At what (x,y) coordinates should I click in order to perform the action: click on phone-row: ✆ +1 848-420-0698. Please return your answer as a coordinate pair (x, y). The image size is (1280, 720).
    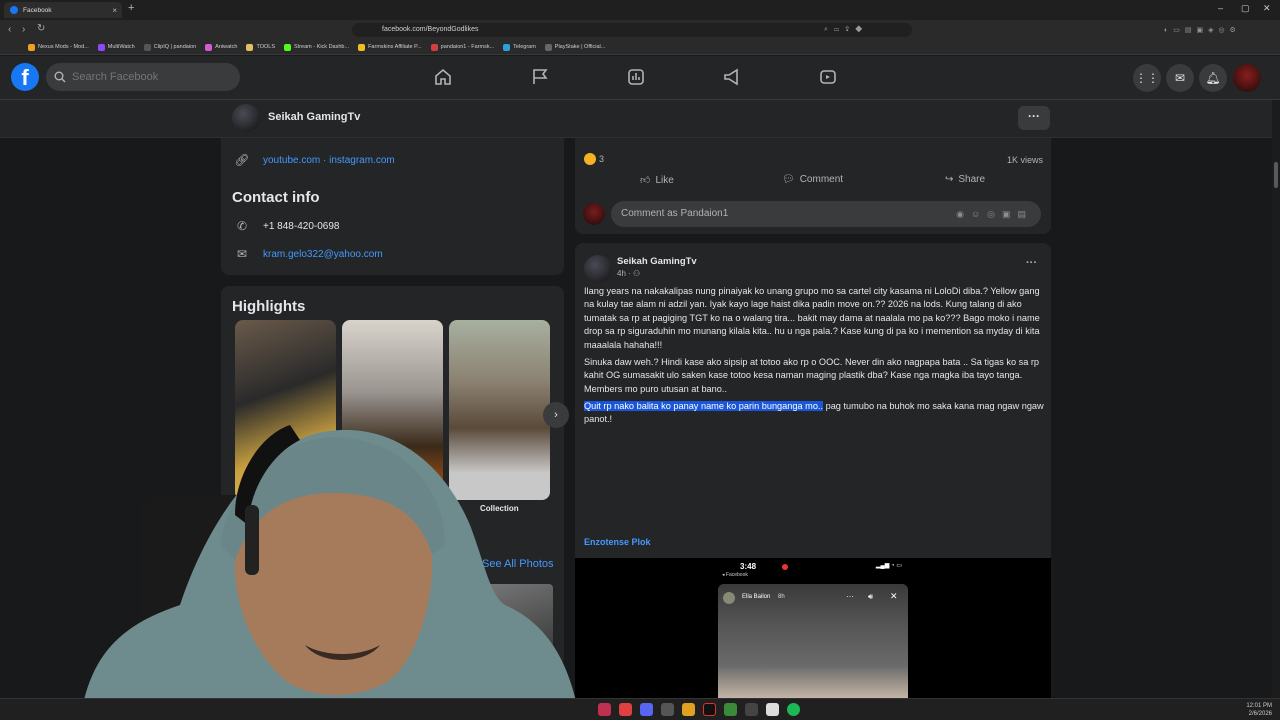
    Looking at the image, I should click on (286, 226).